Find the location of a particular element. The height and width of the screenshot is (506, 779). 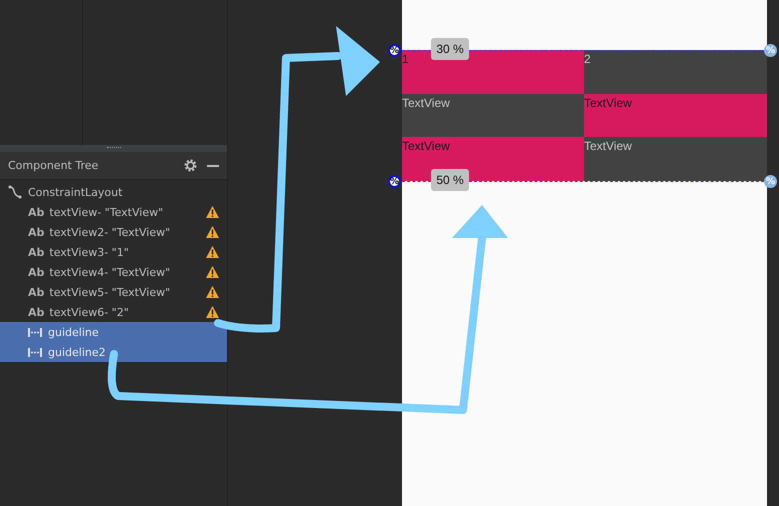

tree-item-label: textView- "TextView" is located at coordinates (106, 212).